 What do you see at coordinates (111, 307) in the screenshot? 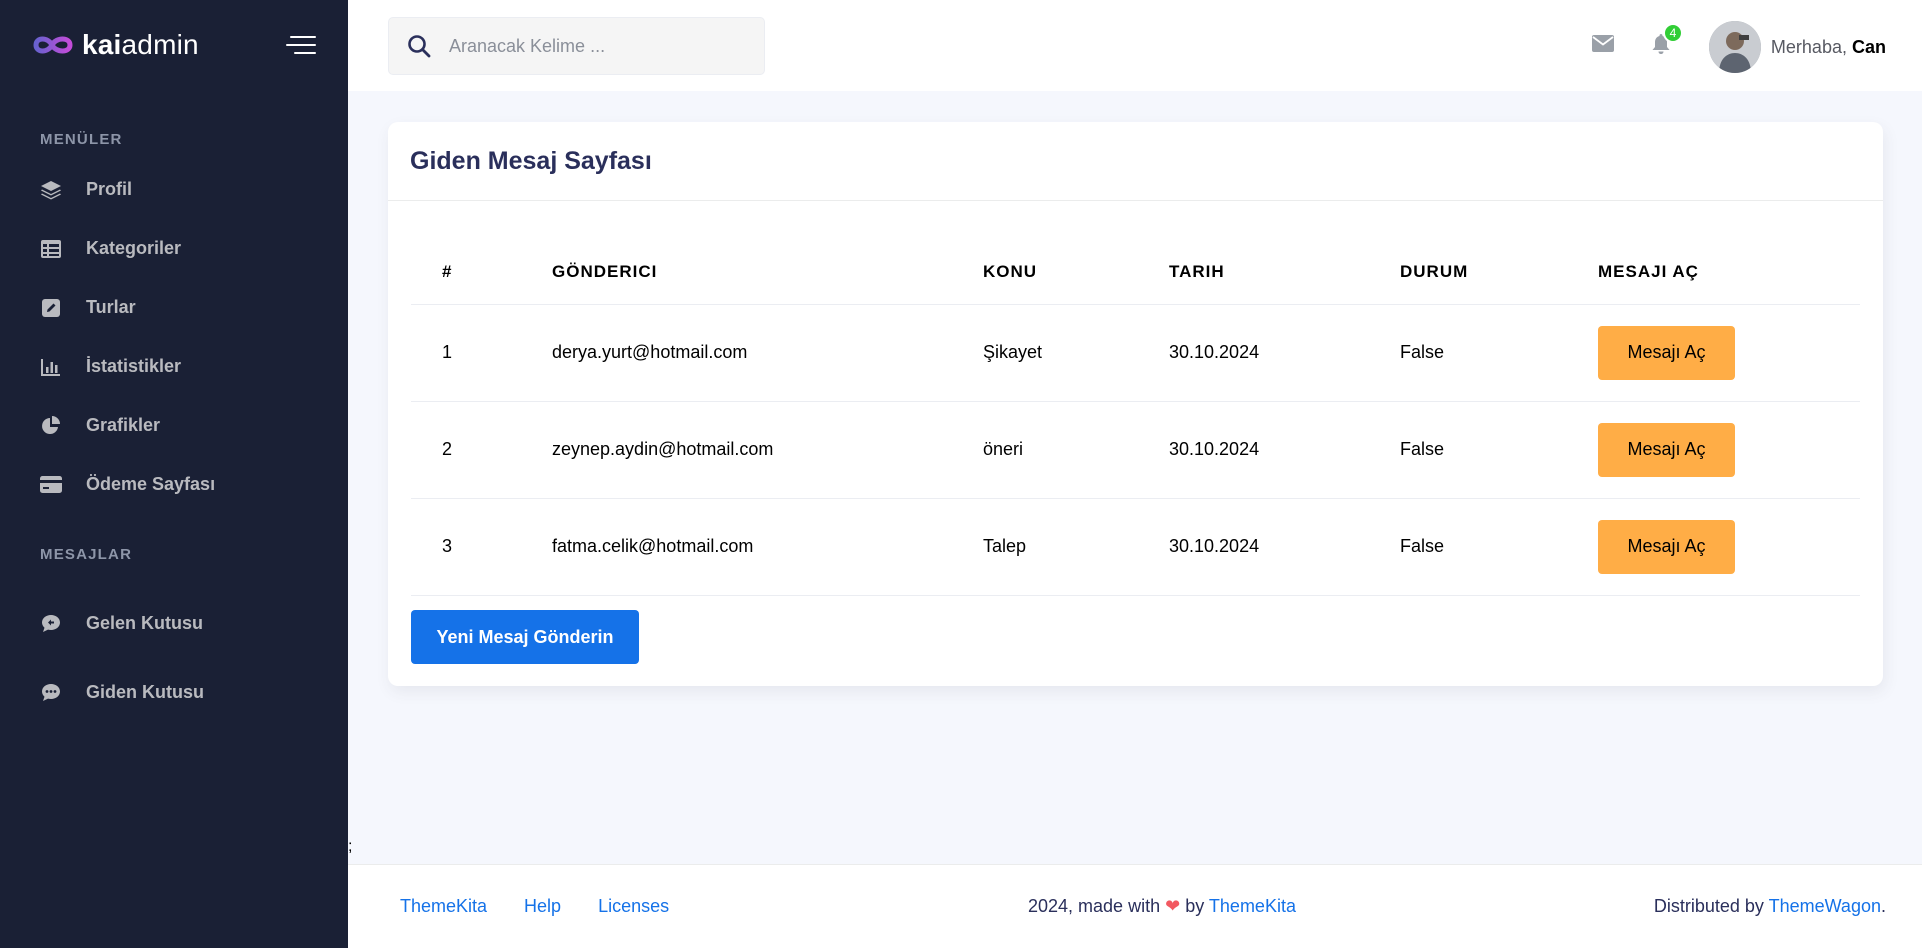
I see `sidebar-item-label: Turlar` at bounding box center [111, 307].